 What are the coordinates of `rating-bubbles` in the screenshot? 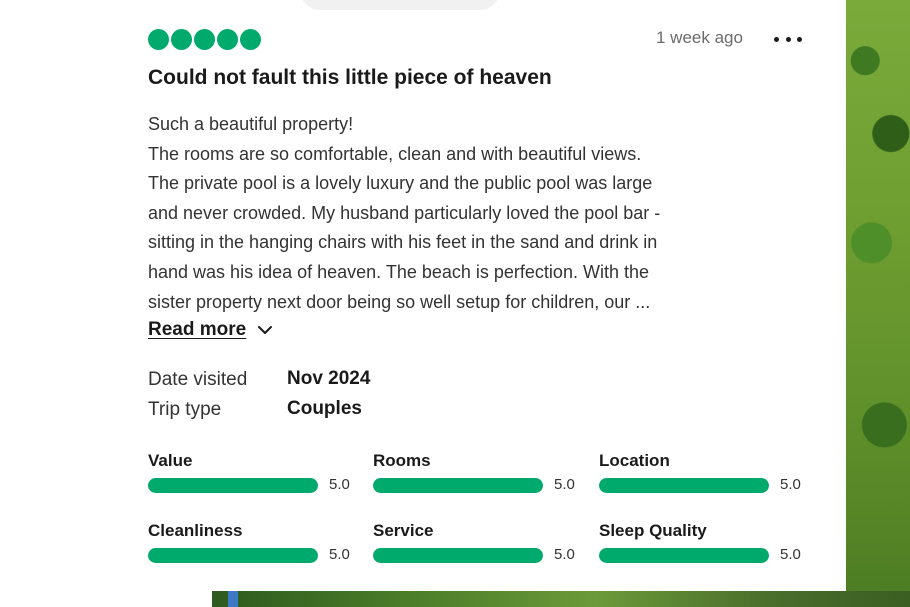 It's located at (204, 40).